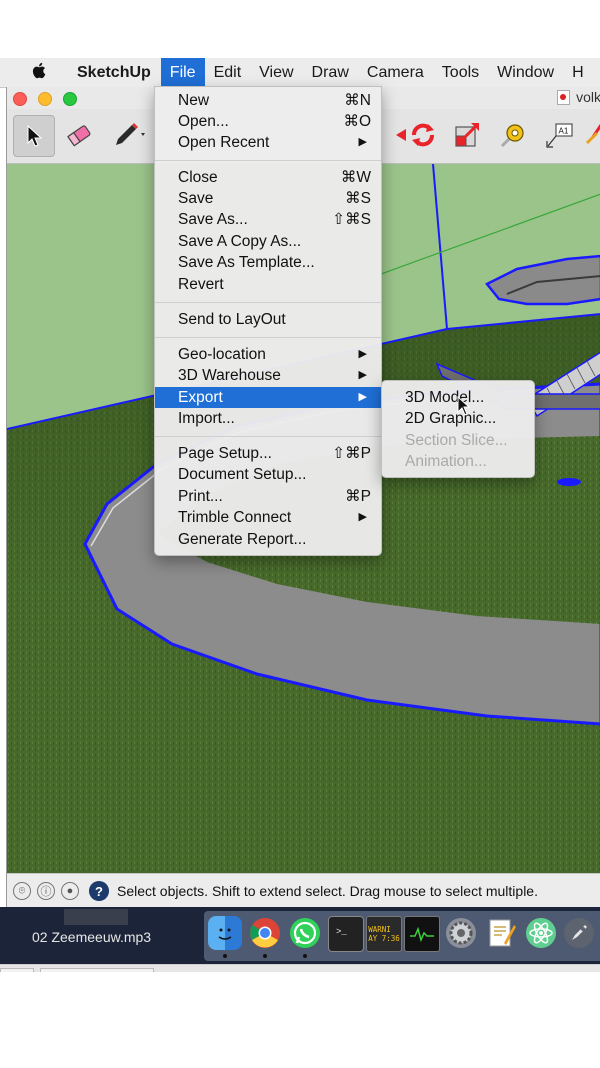 The width and height of the screenshot is (600, 1068). Describe the element at coordinates (46, 891) in the screenshot. I see `credits-status-icon: ⓘ` at that location.